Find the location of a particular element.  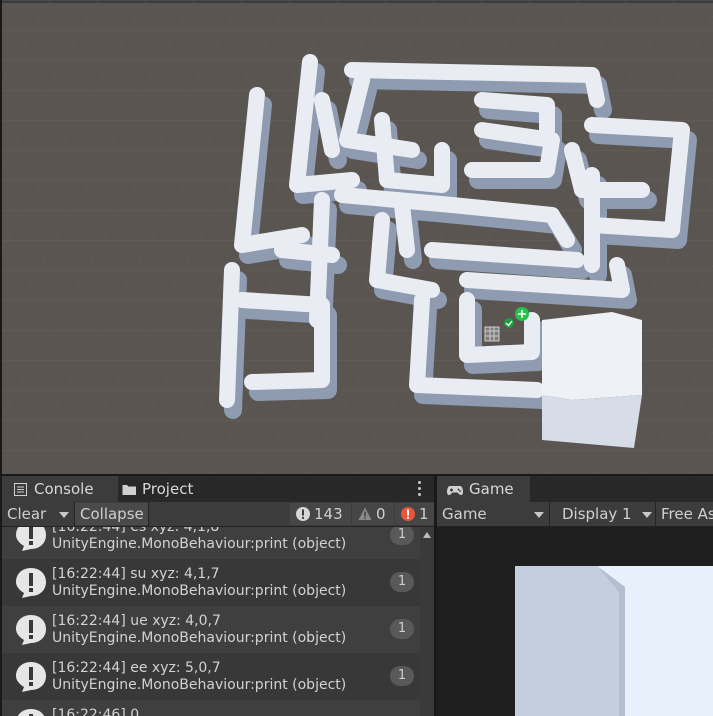

view-select-label: Game is located at coordinates (464, 514).